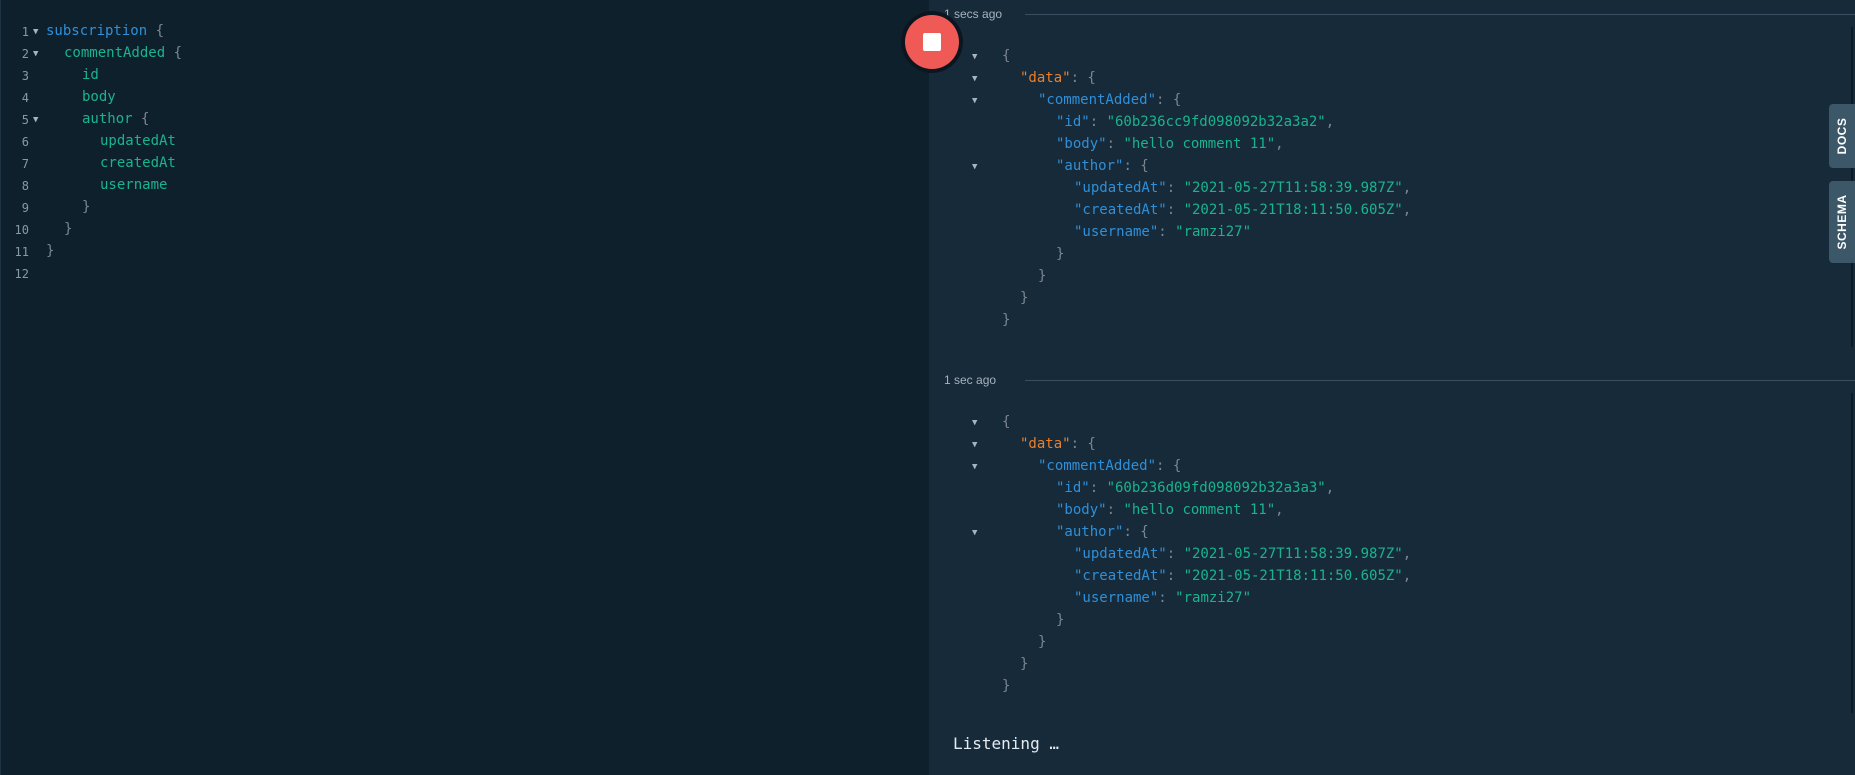 The width and height of the screenshot is (1855, 775). I want to click on line-number: 8, so click(25, 186).